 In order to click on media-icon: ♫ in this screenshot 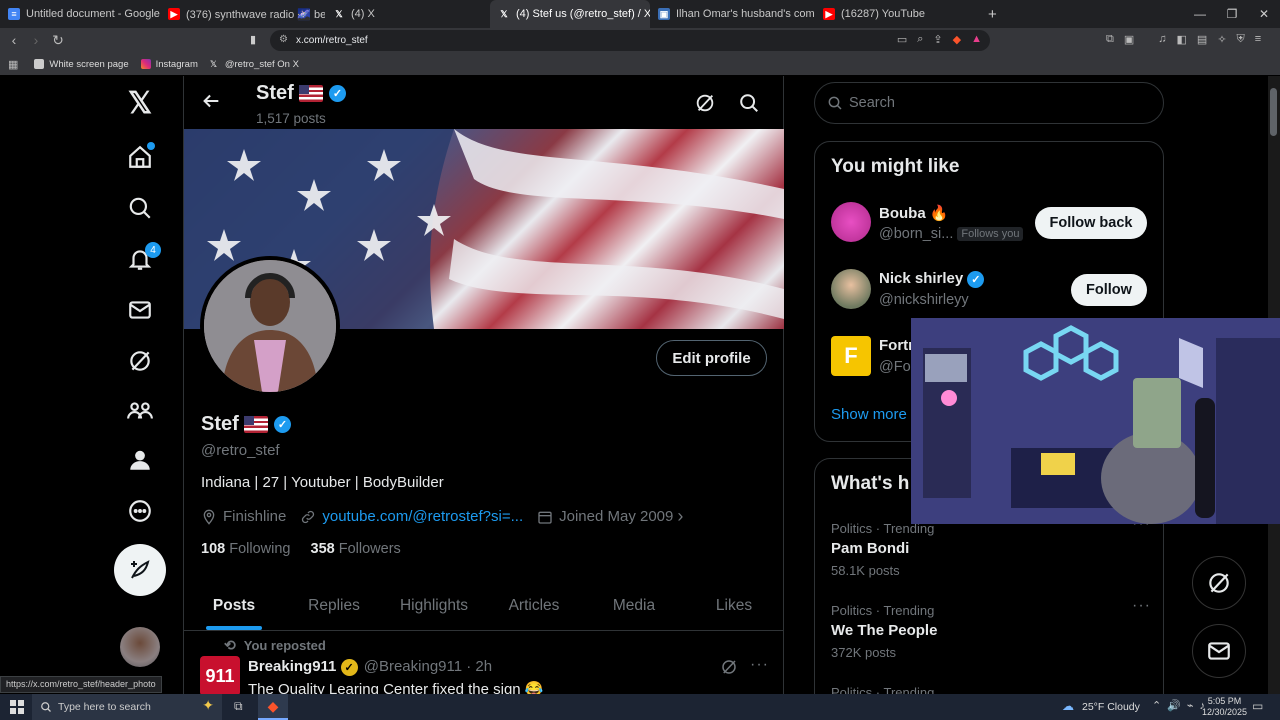, I will do `click(1162, 39)`.